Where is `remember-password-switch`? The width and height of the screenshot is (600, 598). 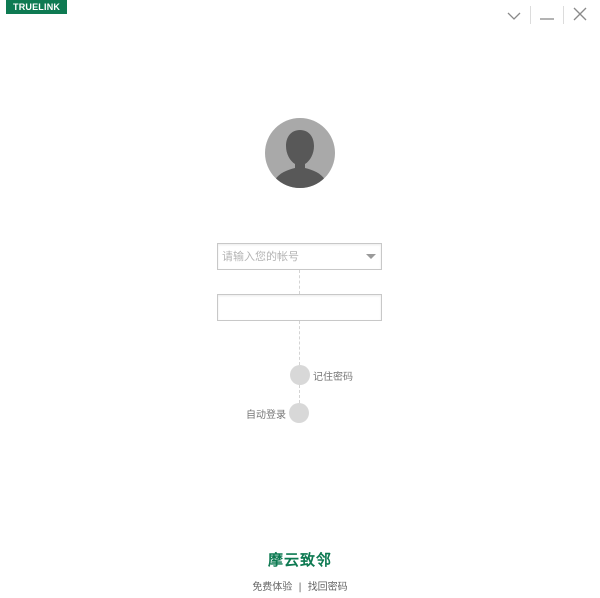
remember-password-switch is located at coordinates (300, 375).